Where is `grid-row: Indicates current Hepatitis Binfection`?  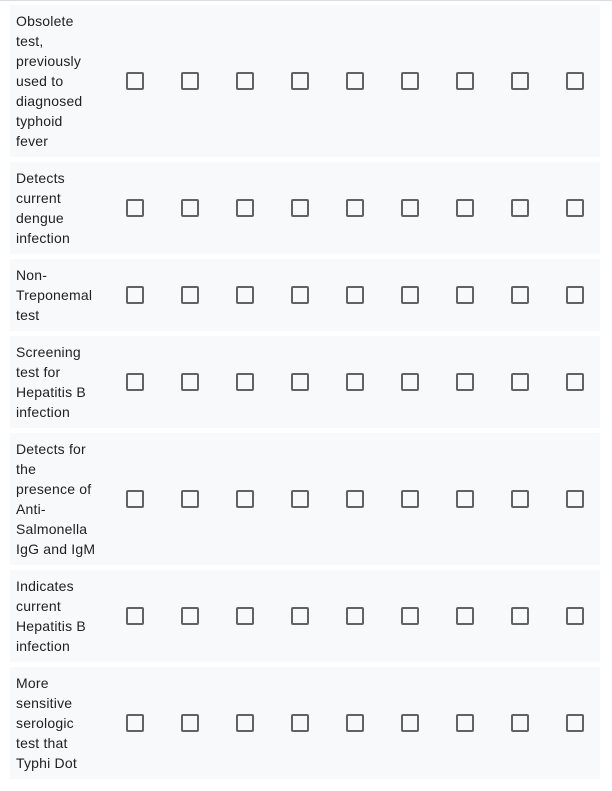 grid-row: Indicates current Hepatitis Binfection is located at coordinates (305, 616).